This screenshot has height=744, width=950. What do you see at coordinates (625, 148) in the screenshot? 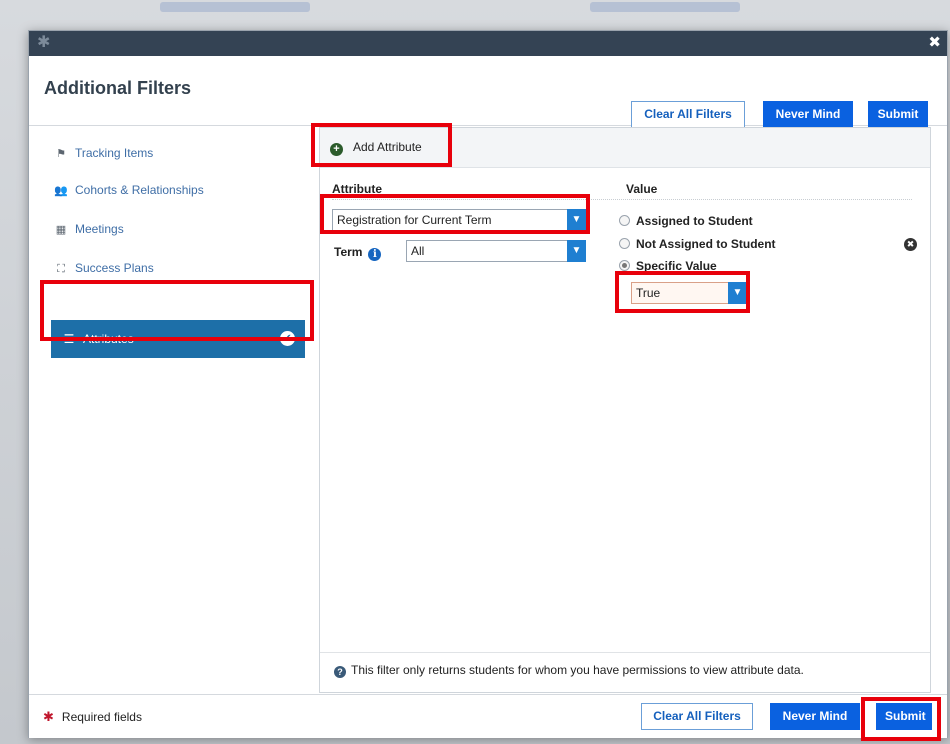
I see `panel-toolbar: + Add Attribute` at bounding box center [625, 148].